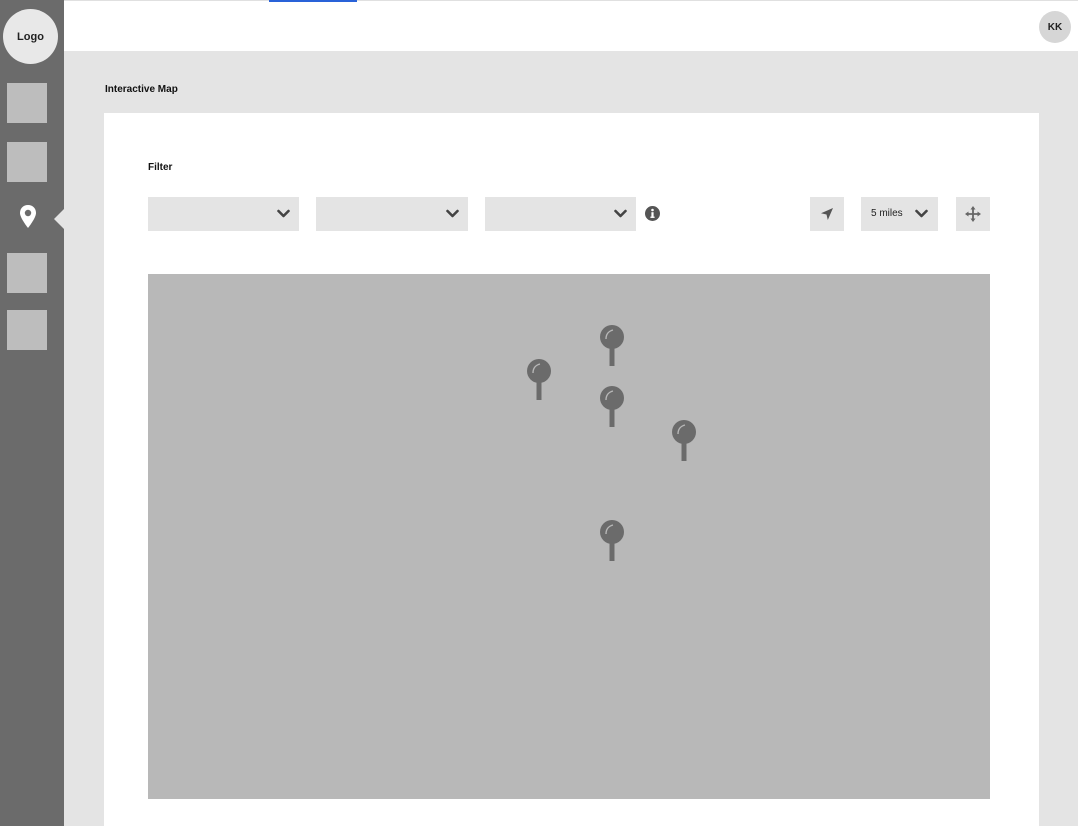 This screenshot has height=826, width=1078. Describe the element at coordinates (28, 217) in the screenshot. I see `map-pin-icon` at that location.